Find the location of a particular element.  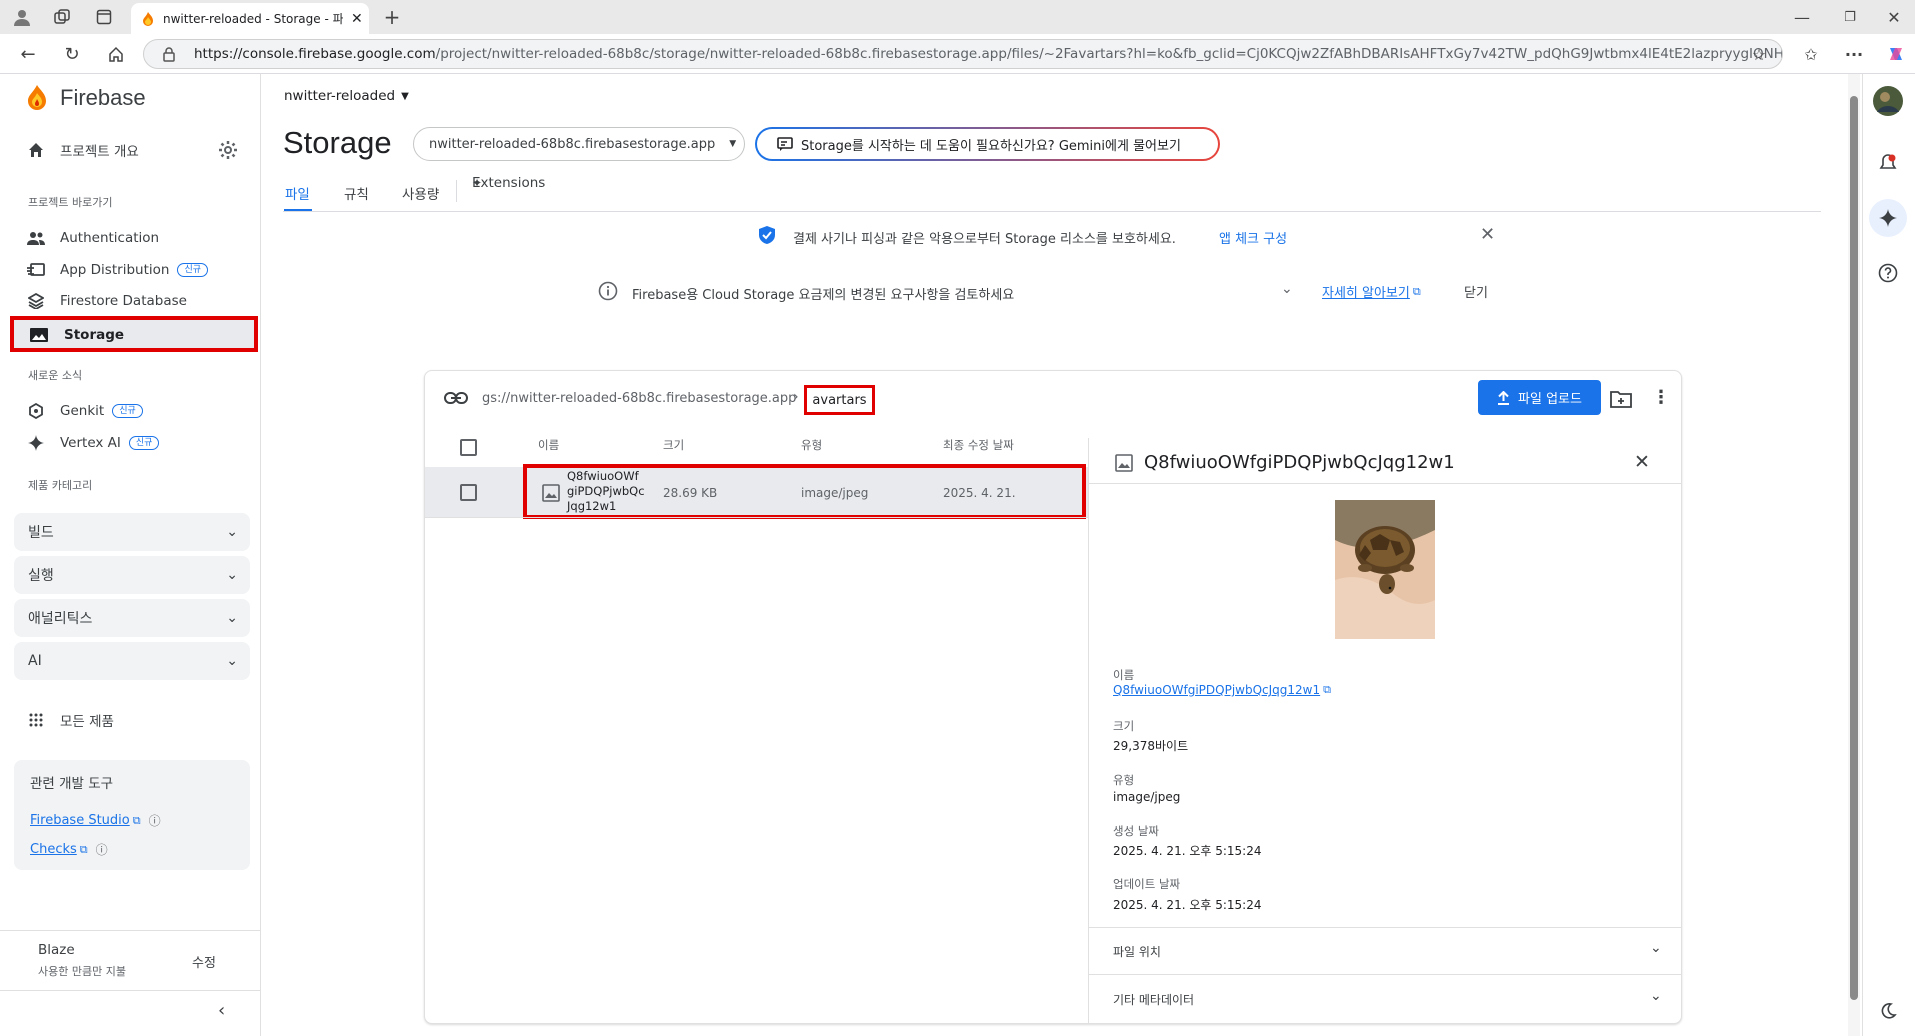

favorites-icon: ✩ is located at coordinates (1811, 54).